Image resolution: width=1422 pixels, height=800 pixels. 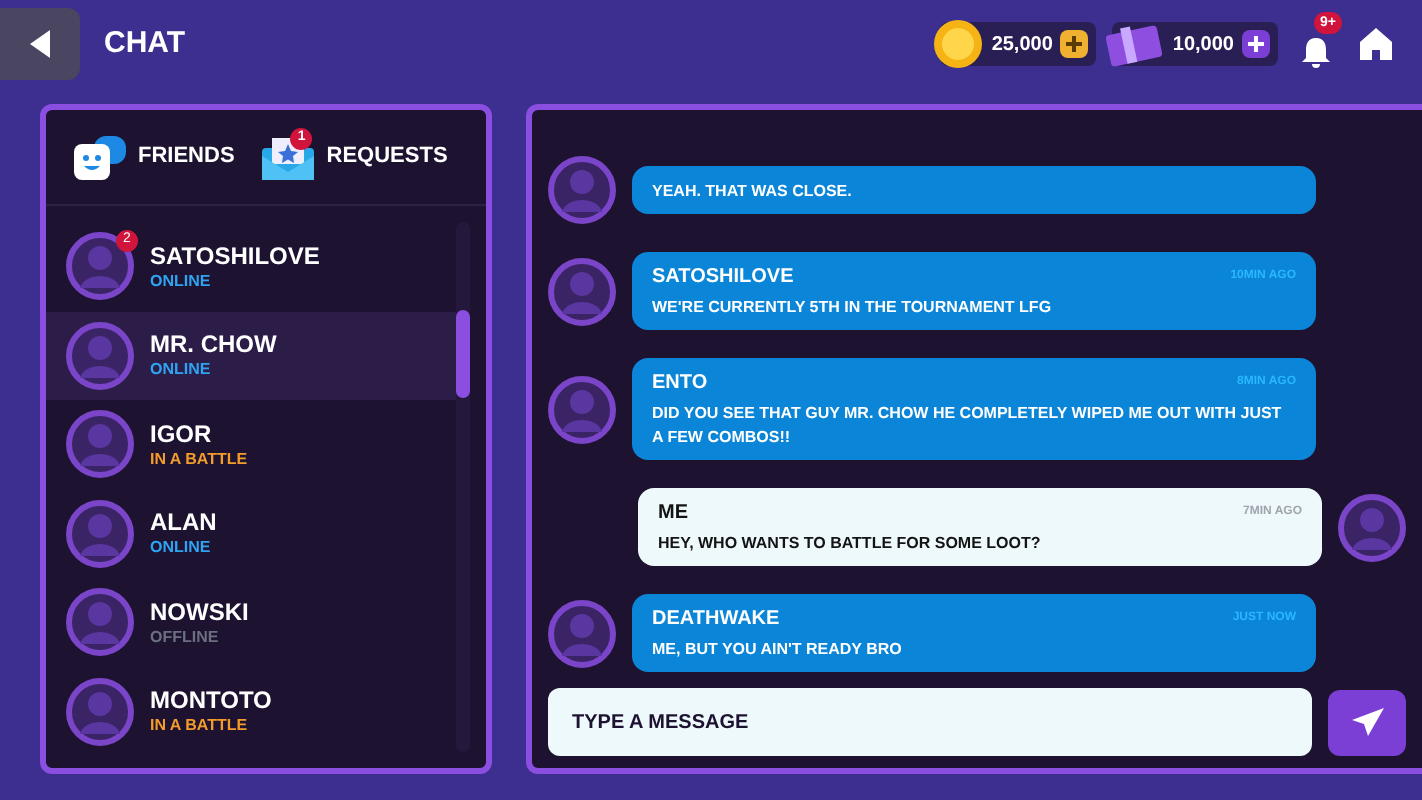 I want to click on friend-row: NOWSKI OFFLINE, so click(x=251, y=622).